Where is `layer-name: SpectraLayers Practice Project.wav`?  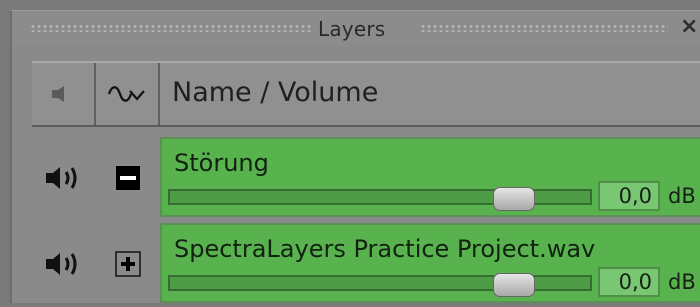 layer-name: SpectraLayers Practice Project.wav is located at coordinates (384, 249).